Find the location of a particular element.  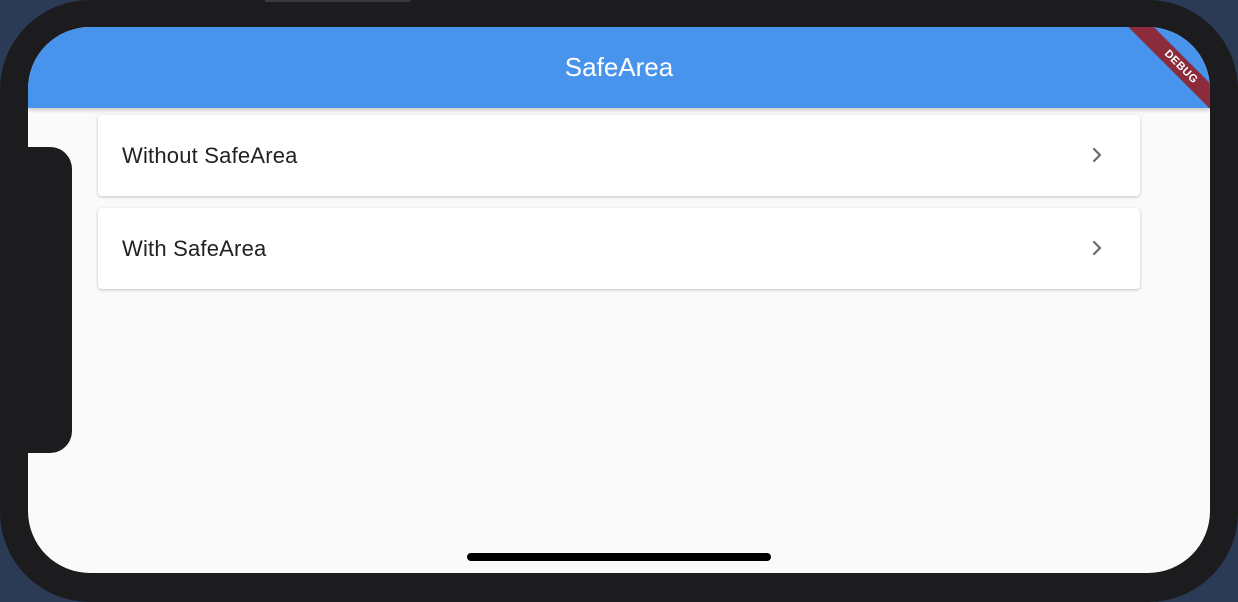

list-item-with-safearea: With SafeArea is located at coordinates (619, 248).